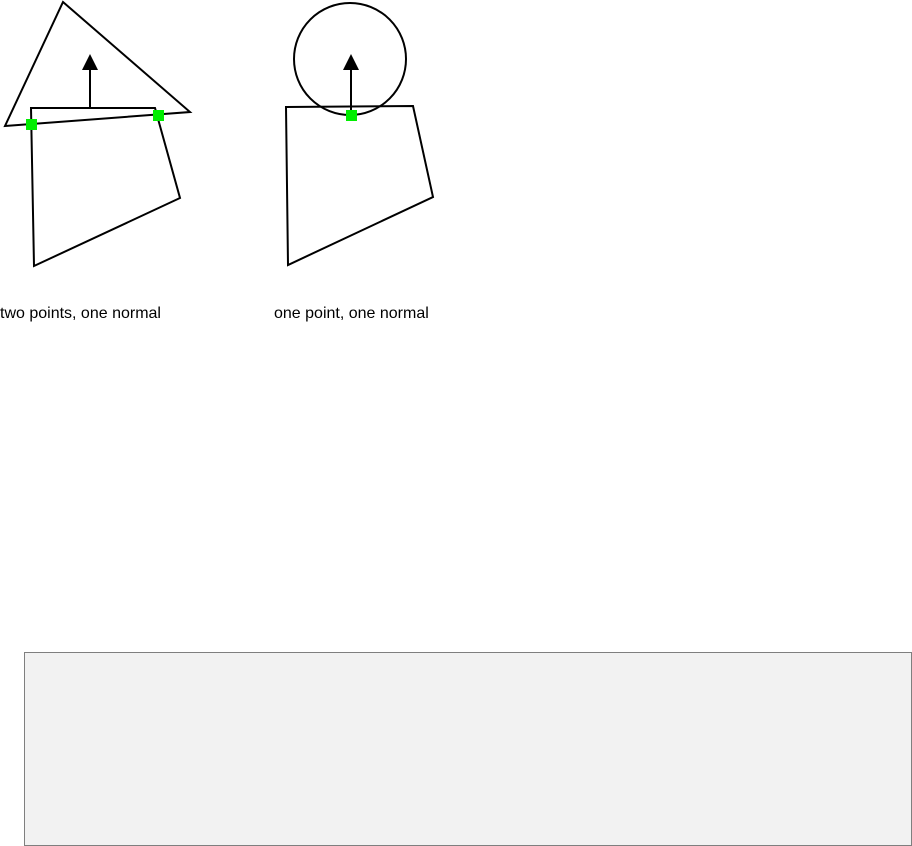  I want to click on contact-point-left-b, so click(158, 115).